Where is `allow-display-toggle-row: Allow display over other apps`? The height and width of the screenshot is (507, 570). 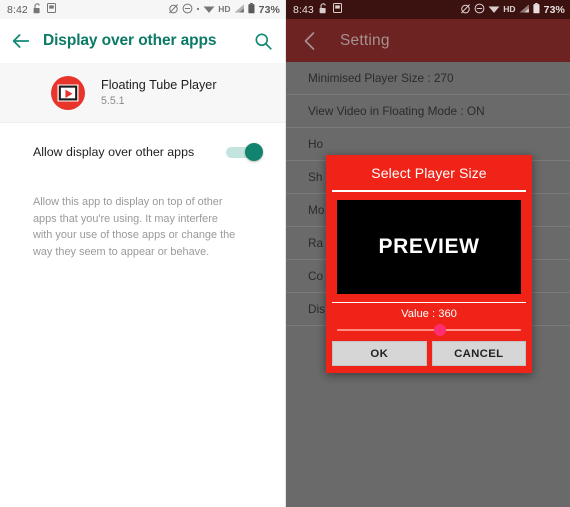 allow-display-toggle-row: Allow display over other apps is located at coordinates (142, 151).